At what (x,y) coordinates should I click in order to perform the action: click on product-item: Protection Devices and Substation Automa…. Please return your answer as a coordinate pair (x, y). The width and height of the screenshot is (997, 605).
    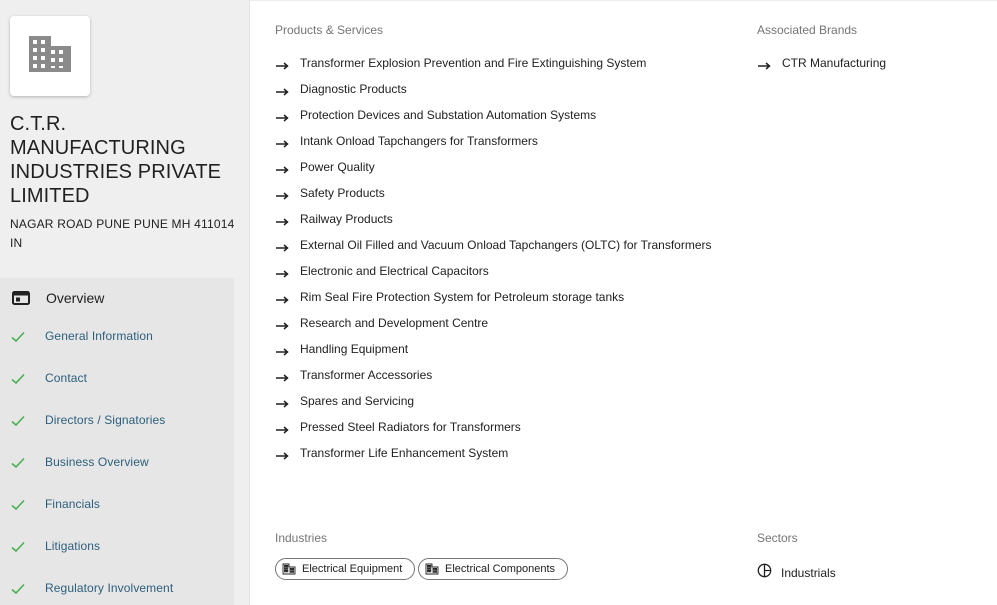
    Looking at the image, I should click on (436, 115).